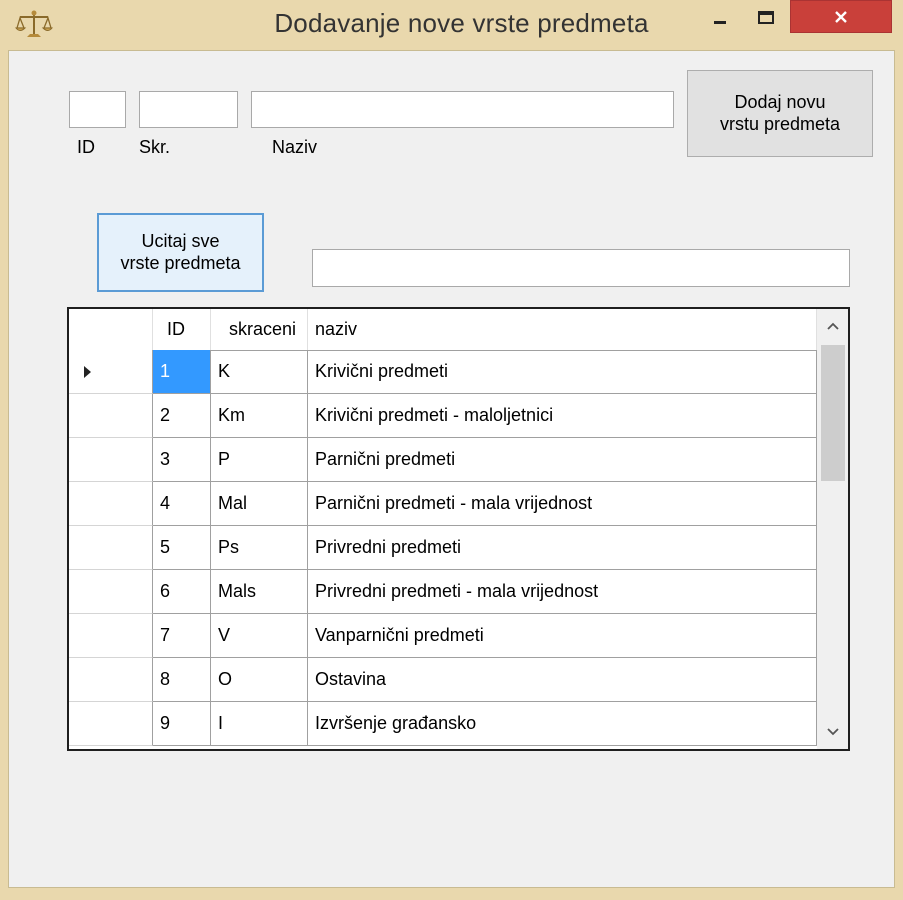  Describe the element at coordinates (155, 147) in the screenshot. I see `skr-label: Skr.` at that location.